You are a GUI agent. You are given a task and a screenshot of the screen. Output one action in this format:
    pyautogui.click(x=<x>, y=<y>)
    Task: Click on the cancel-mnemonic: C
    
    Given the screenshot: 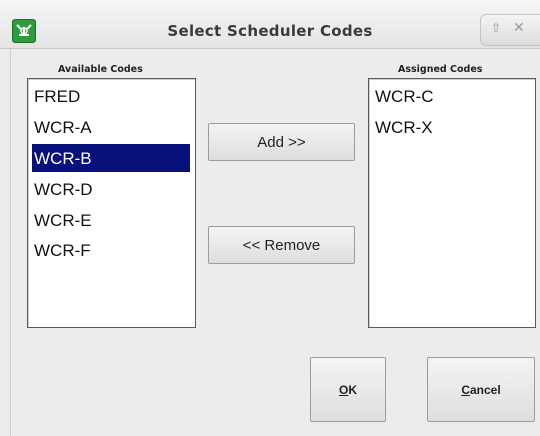 What is the action you would take?
    pyautogui.click(x=465, y=390)
    